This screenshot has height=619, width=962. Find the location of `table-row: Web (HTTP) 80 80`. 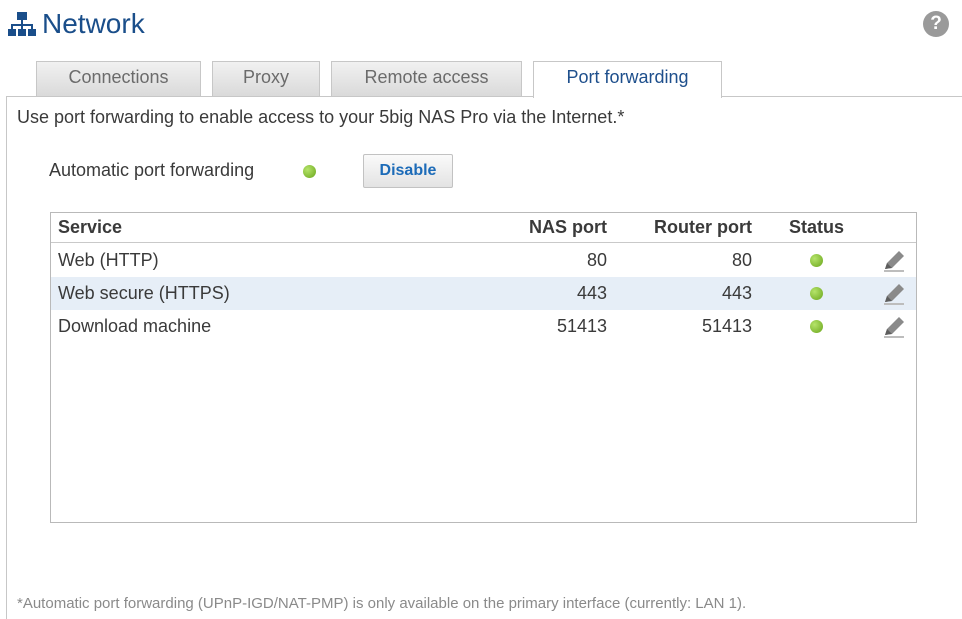

table-row: Web (HTTP) 80 80 is located at coordinates (483, 260).